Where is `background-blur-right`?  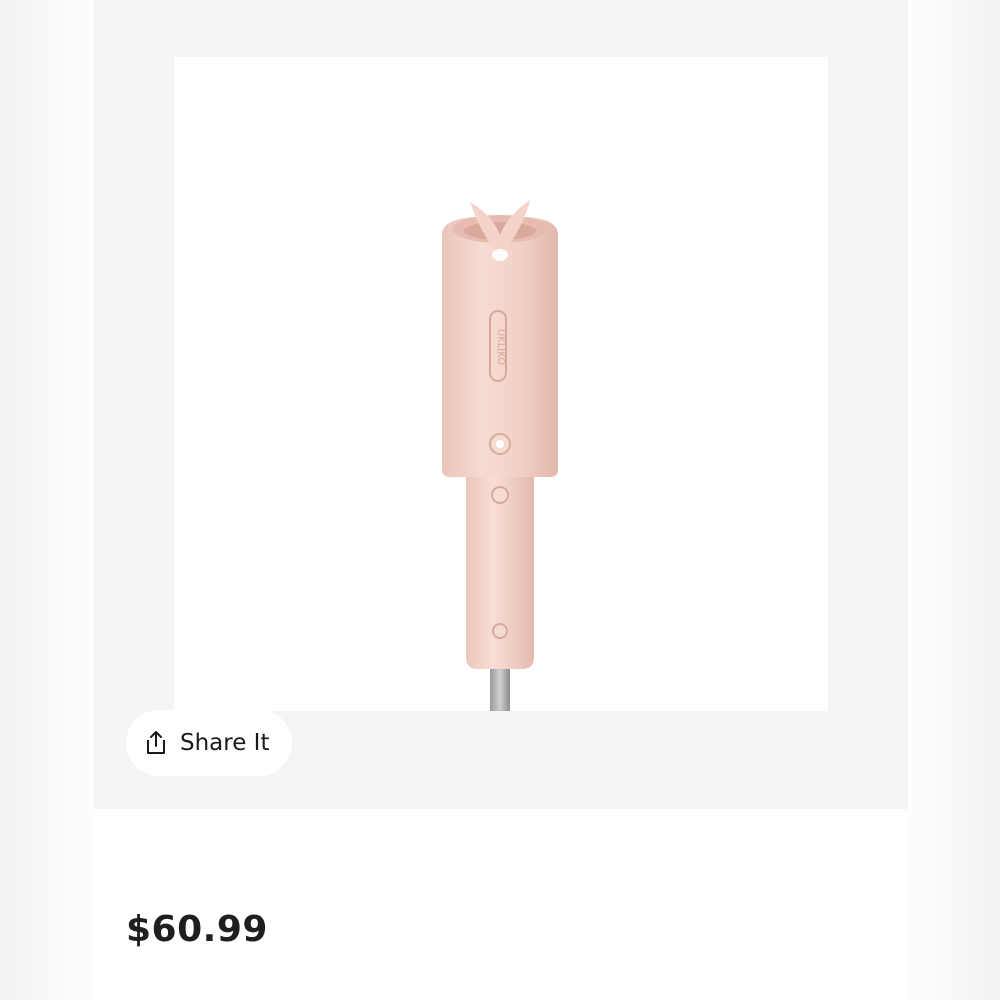
background-blur-right is located at coordinates (954, 500).